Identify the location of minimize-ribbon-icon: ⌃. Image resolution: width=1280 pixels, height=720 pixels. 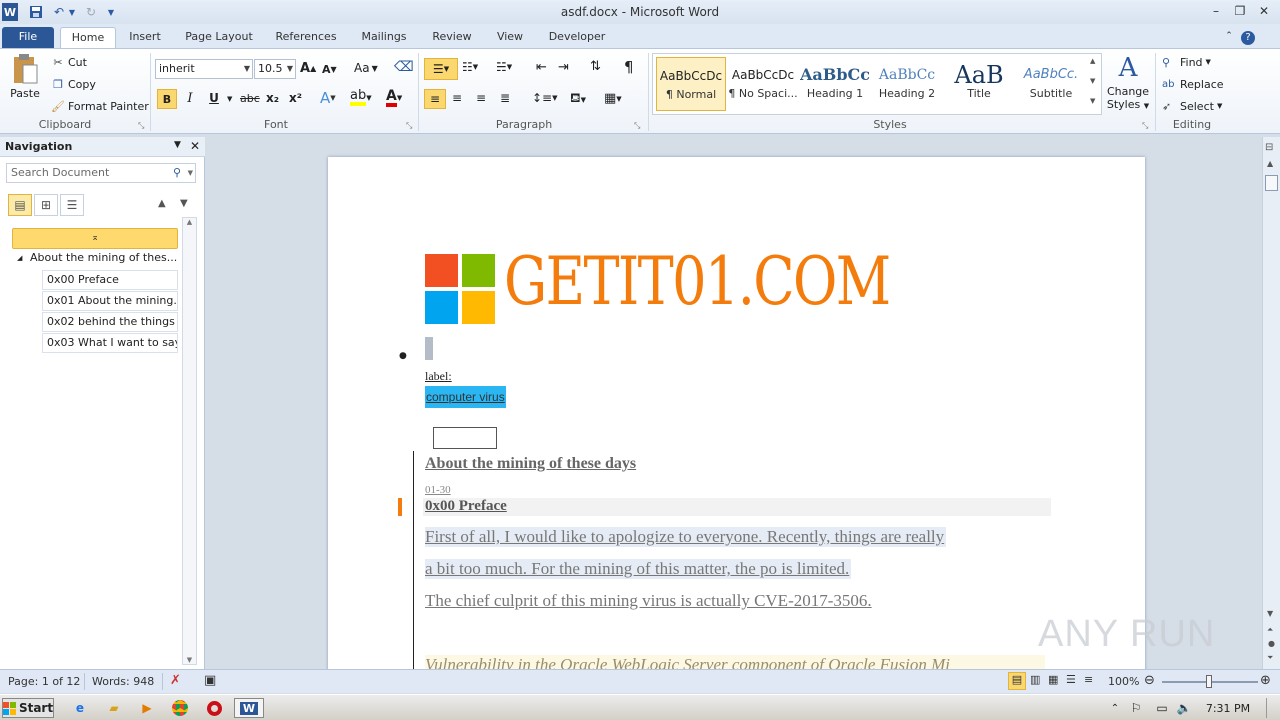
(1229, 37).